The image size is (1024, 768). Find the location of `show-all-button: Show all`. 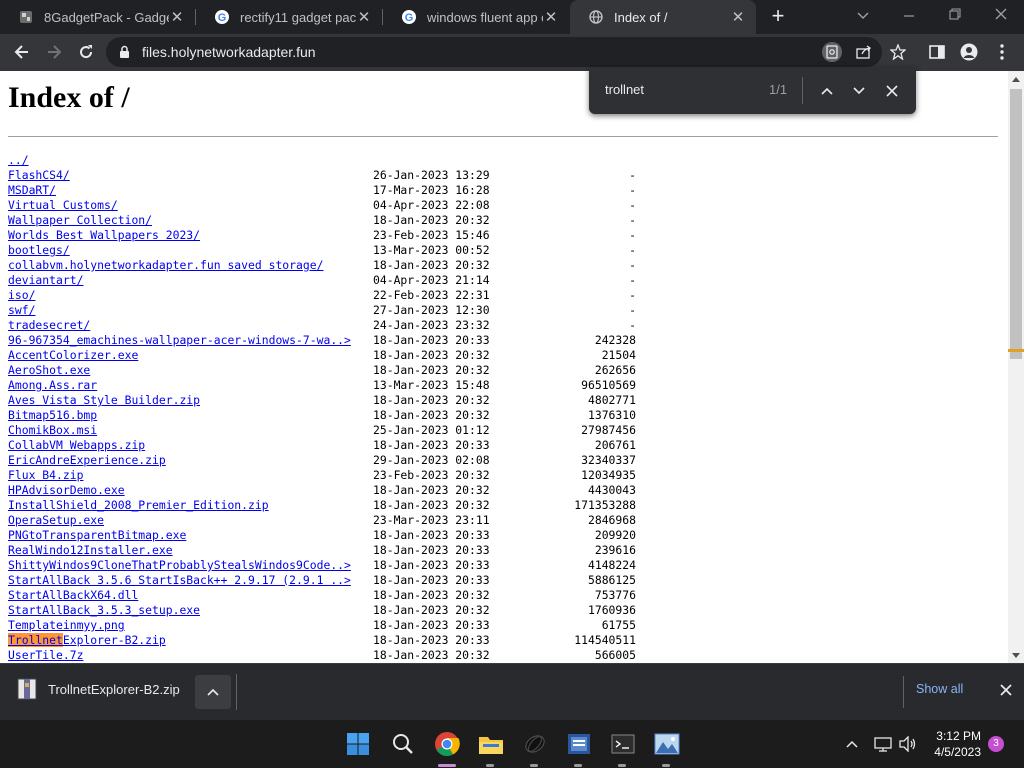

show-all-button: Show all is located at coordinates (939, 689).